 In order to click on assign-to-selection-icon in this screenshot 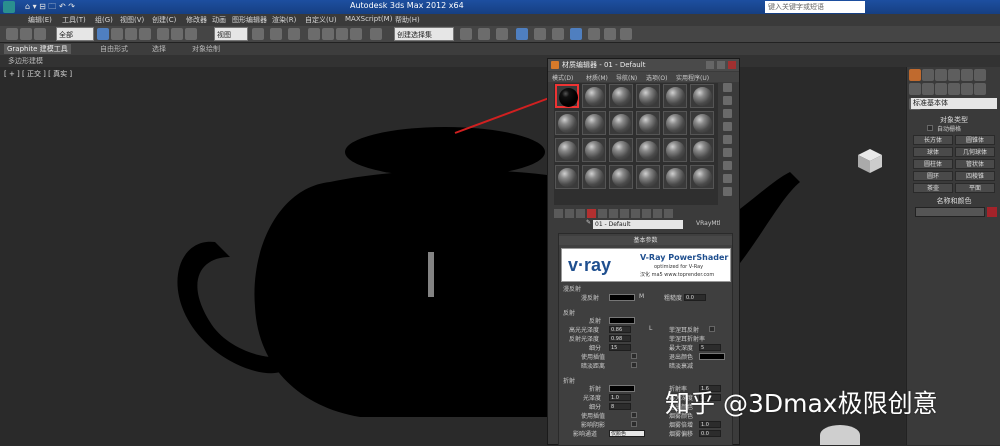, I will do `click(580, 213)`.